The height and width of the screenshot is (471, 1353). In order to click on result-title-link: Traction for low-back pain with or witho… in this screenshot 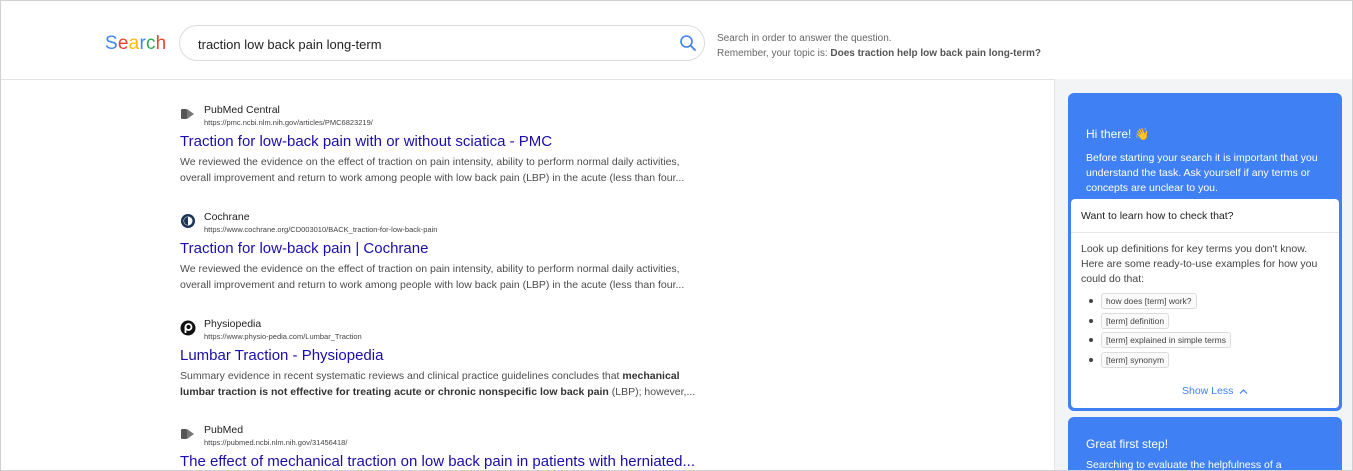, I will do `click(450, 141)`.